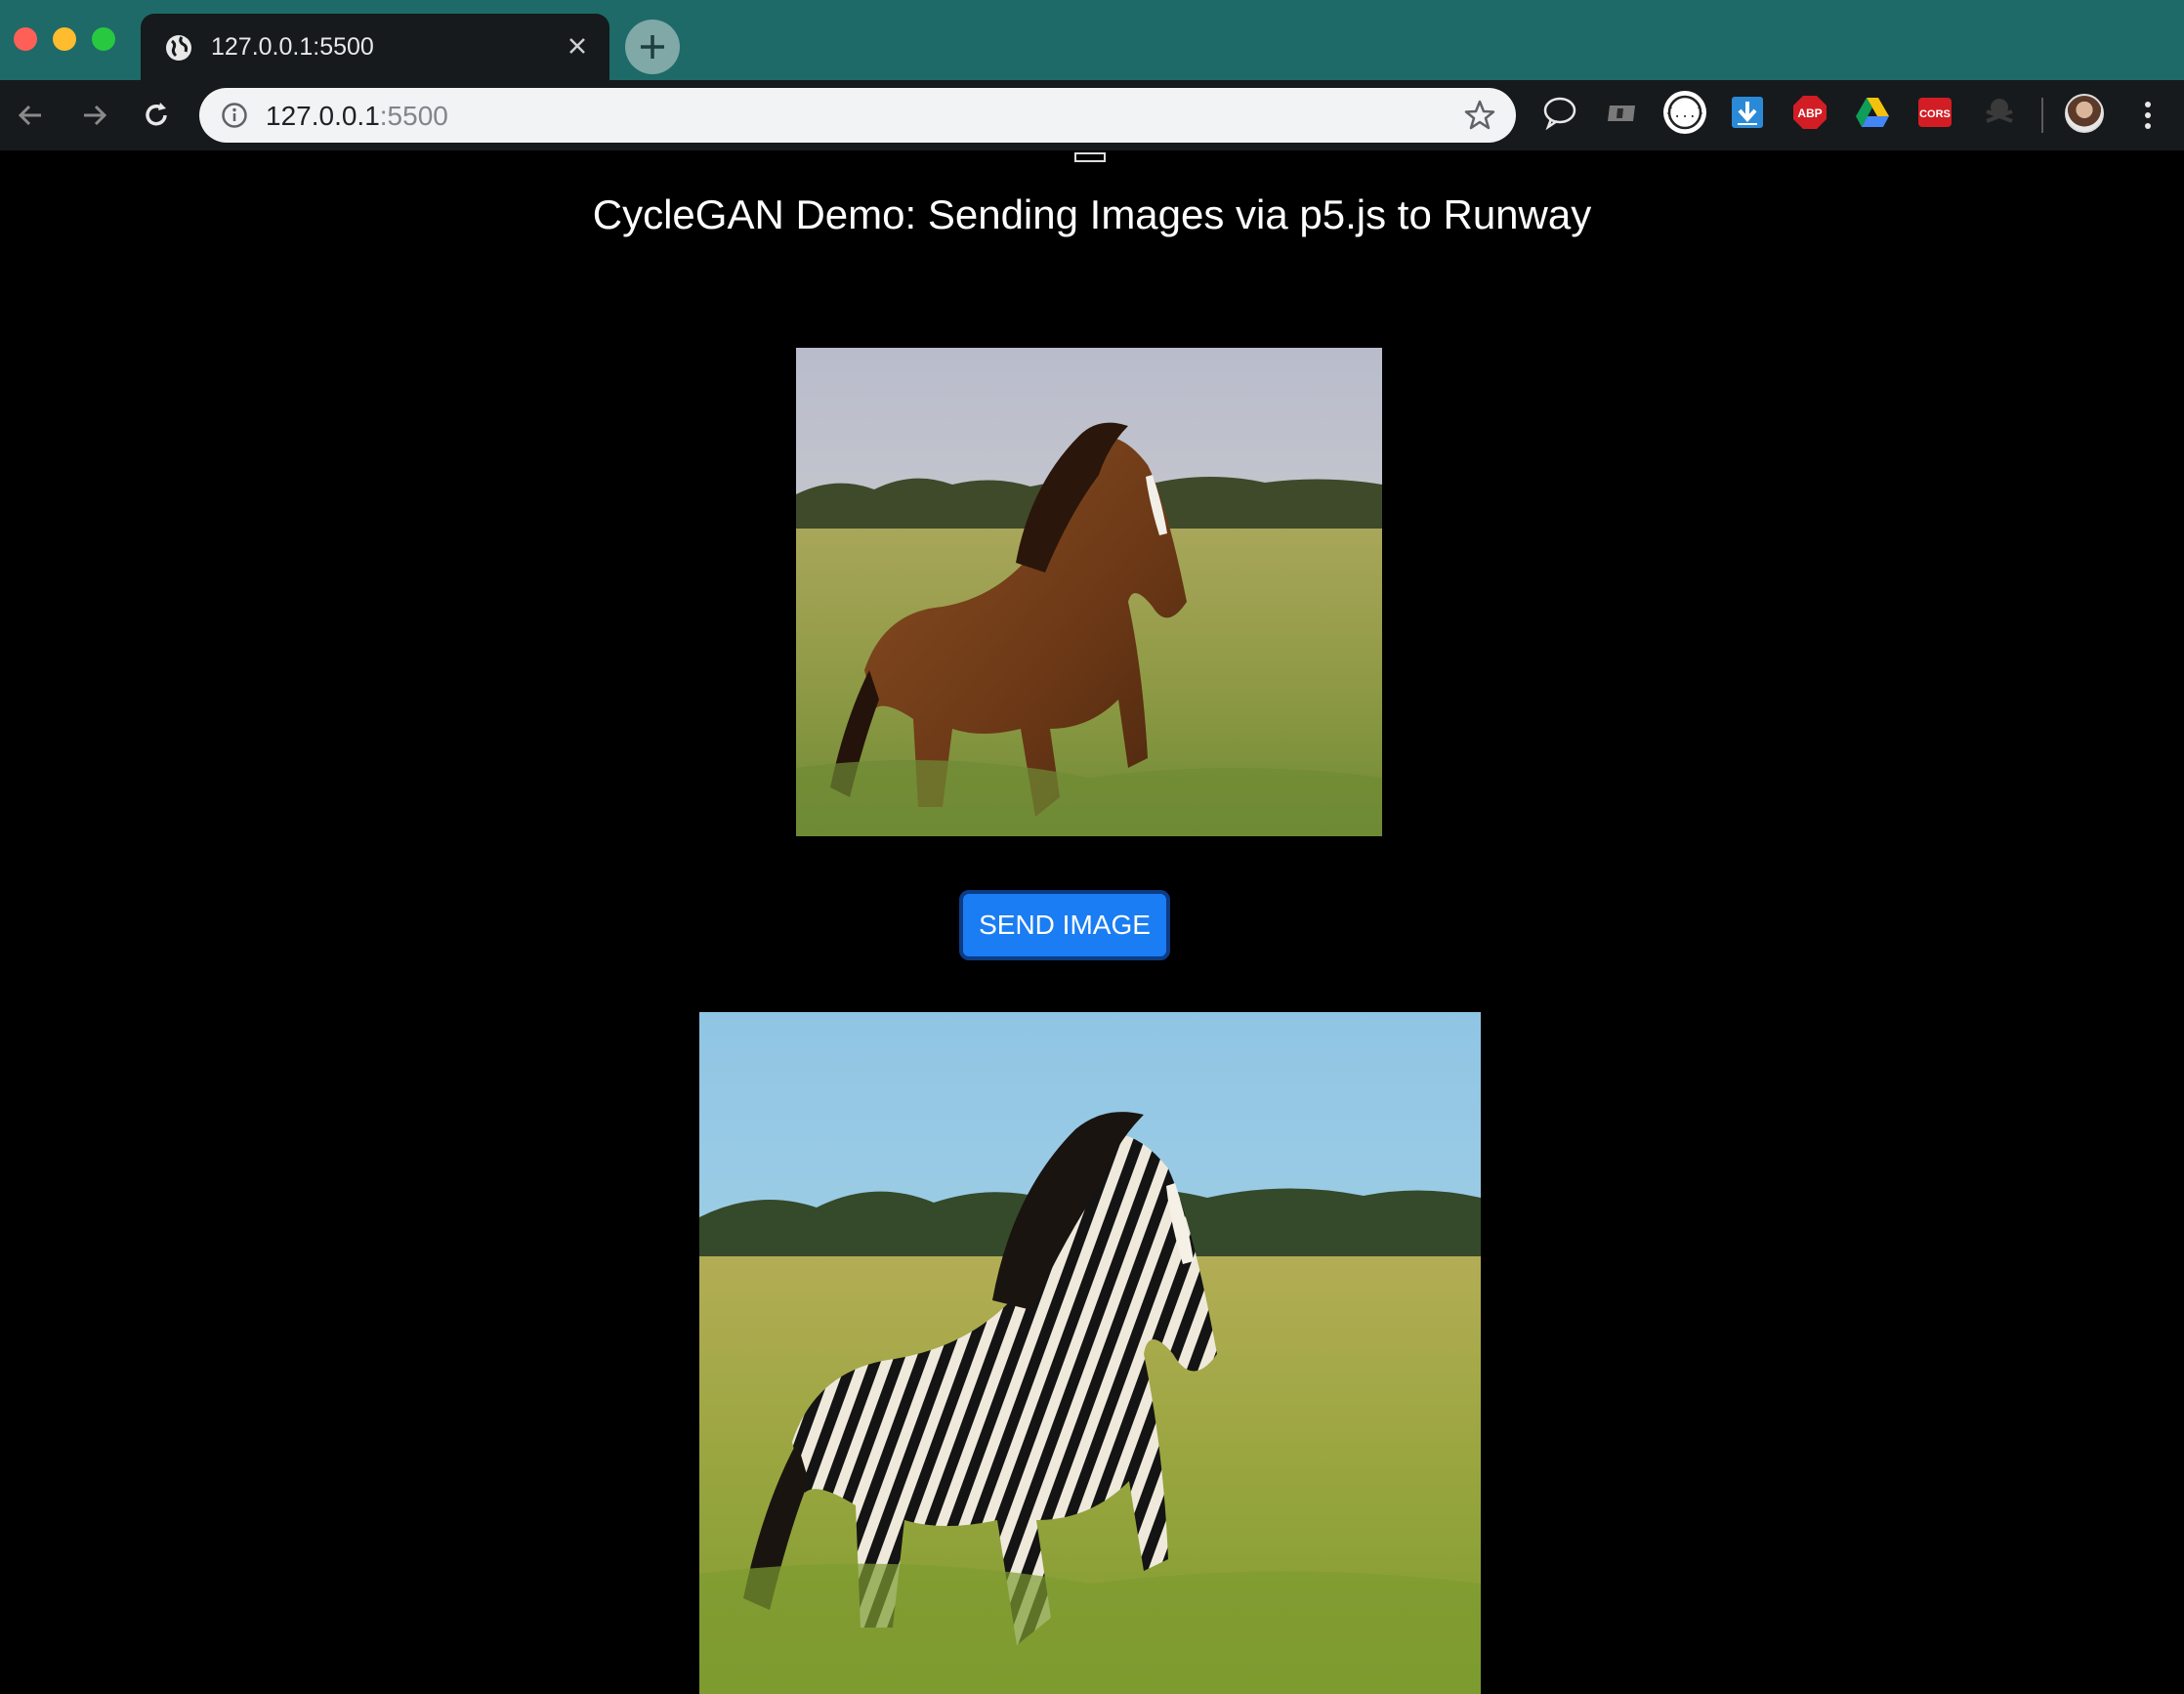  I want to click on browser-toolbar: 127.0.0.1:5500 {...} ABP CORS, so click(1092, 115).